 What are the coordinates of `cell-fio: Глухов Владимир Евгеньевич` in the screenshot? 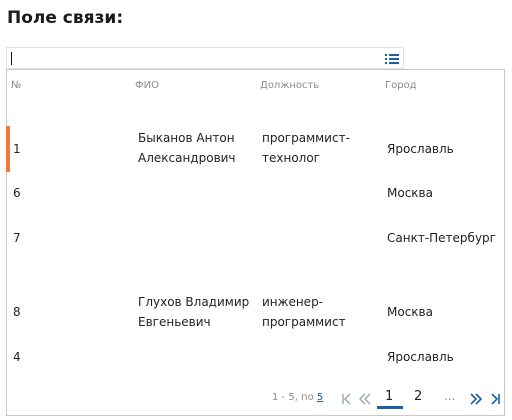 It's located at (194, 312).